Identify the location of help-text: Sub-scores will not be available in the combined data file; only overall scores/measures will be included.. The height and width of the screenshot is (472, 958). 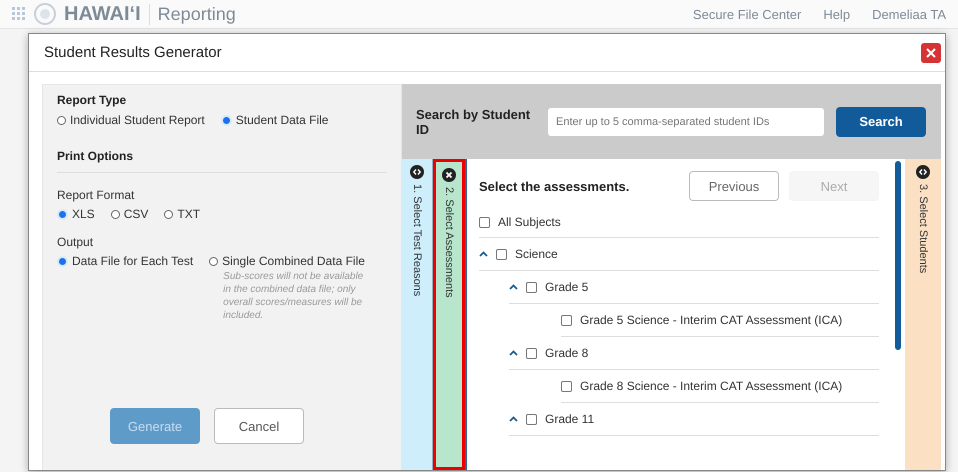
(293, 296).